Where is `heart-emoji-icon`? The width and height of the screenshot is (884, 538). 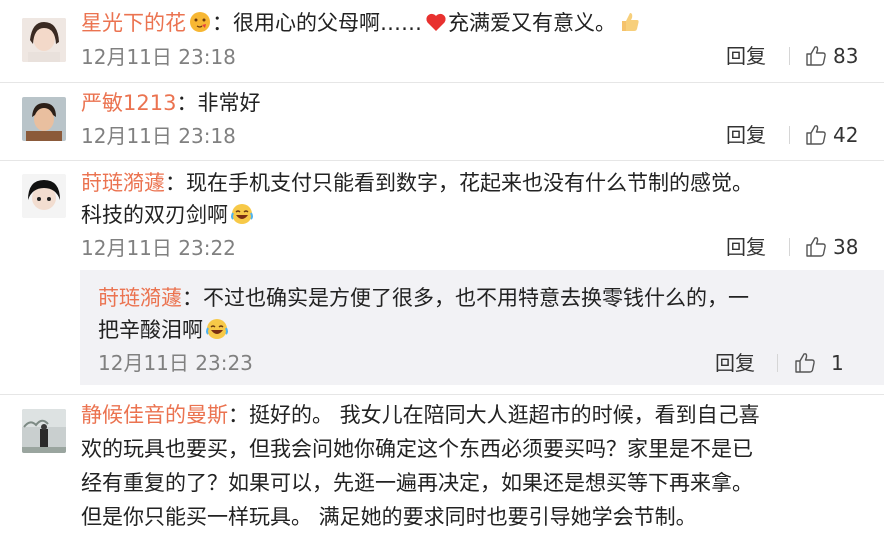
heart-emoji-icon is located at coordinates (435, 23).